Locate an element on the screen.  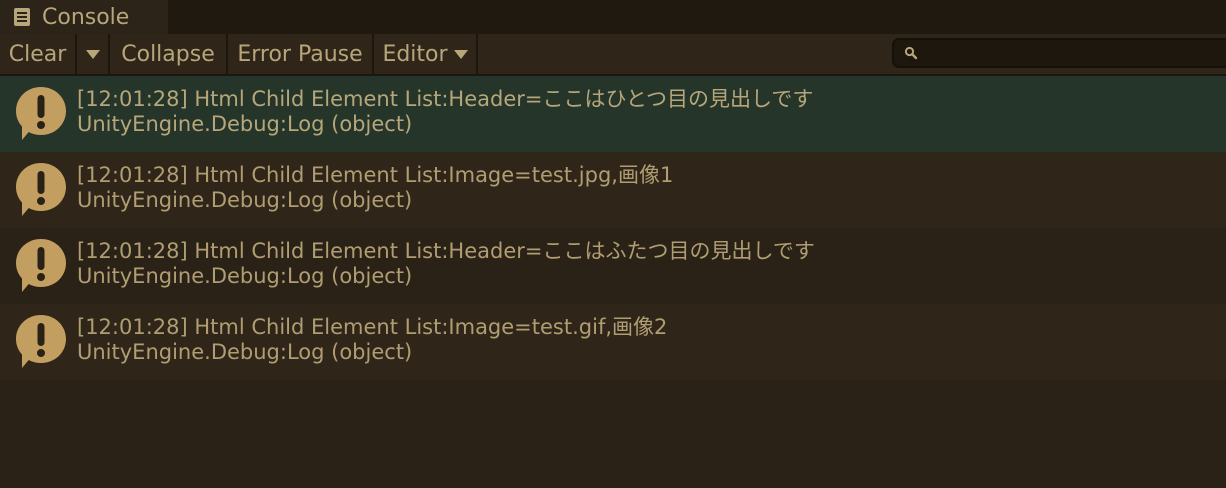
collapse-toggle-label: Collapse is located at coordinates (168, 54).